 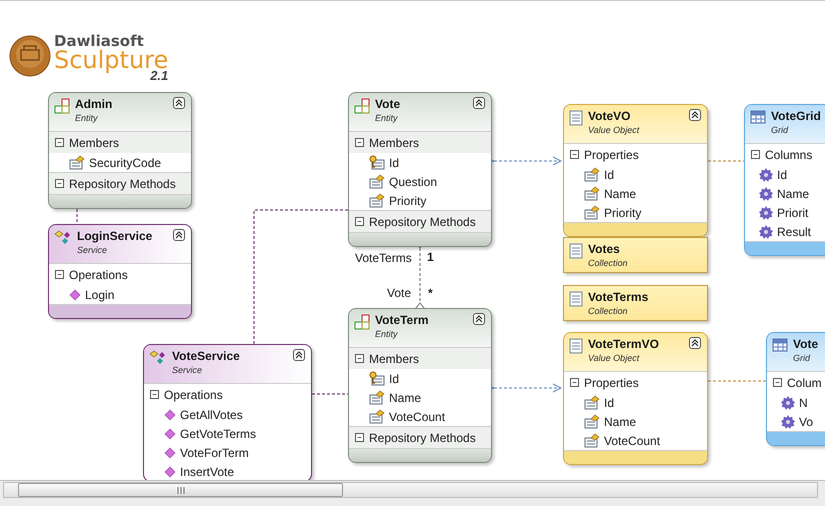 I want to click on node-title: Votes, so click(x=604, y=249).